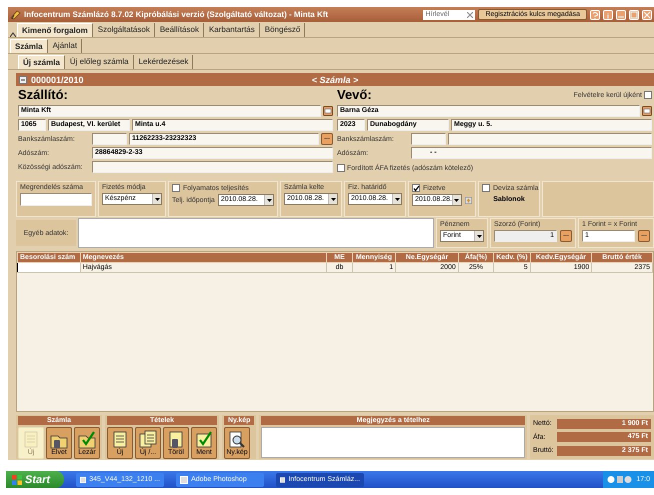  What do you see at coordinates (57, 79) in the screenshot?
I see `invoice-number: 000001/2010` at bounding box center [57, 79].